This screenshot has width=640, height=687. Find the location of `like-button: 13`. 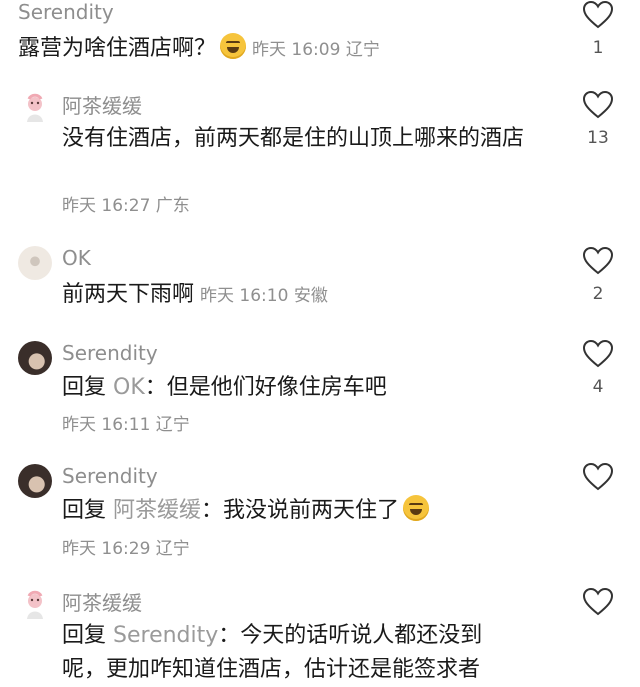

like-button: 13 is located at coordinates (598, 119).